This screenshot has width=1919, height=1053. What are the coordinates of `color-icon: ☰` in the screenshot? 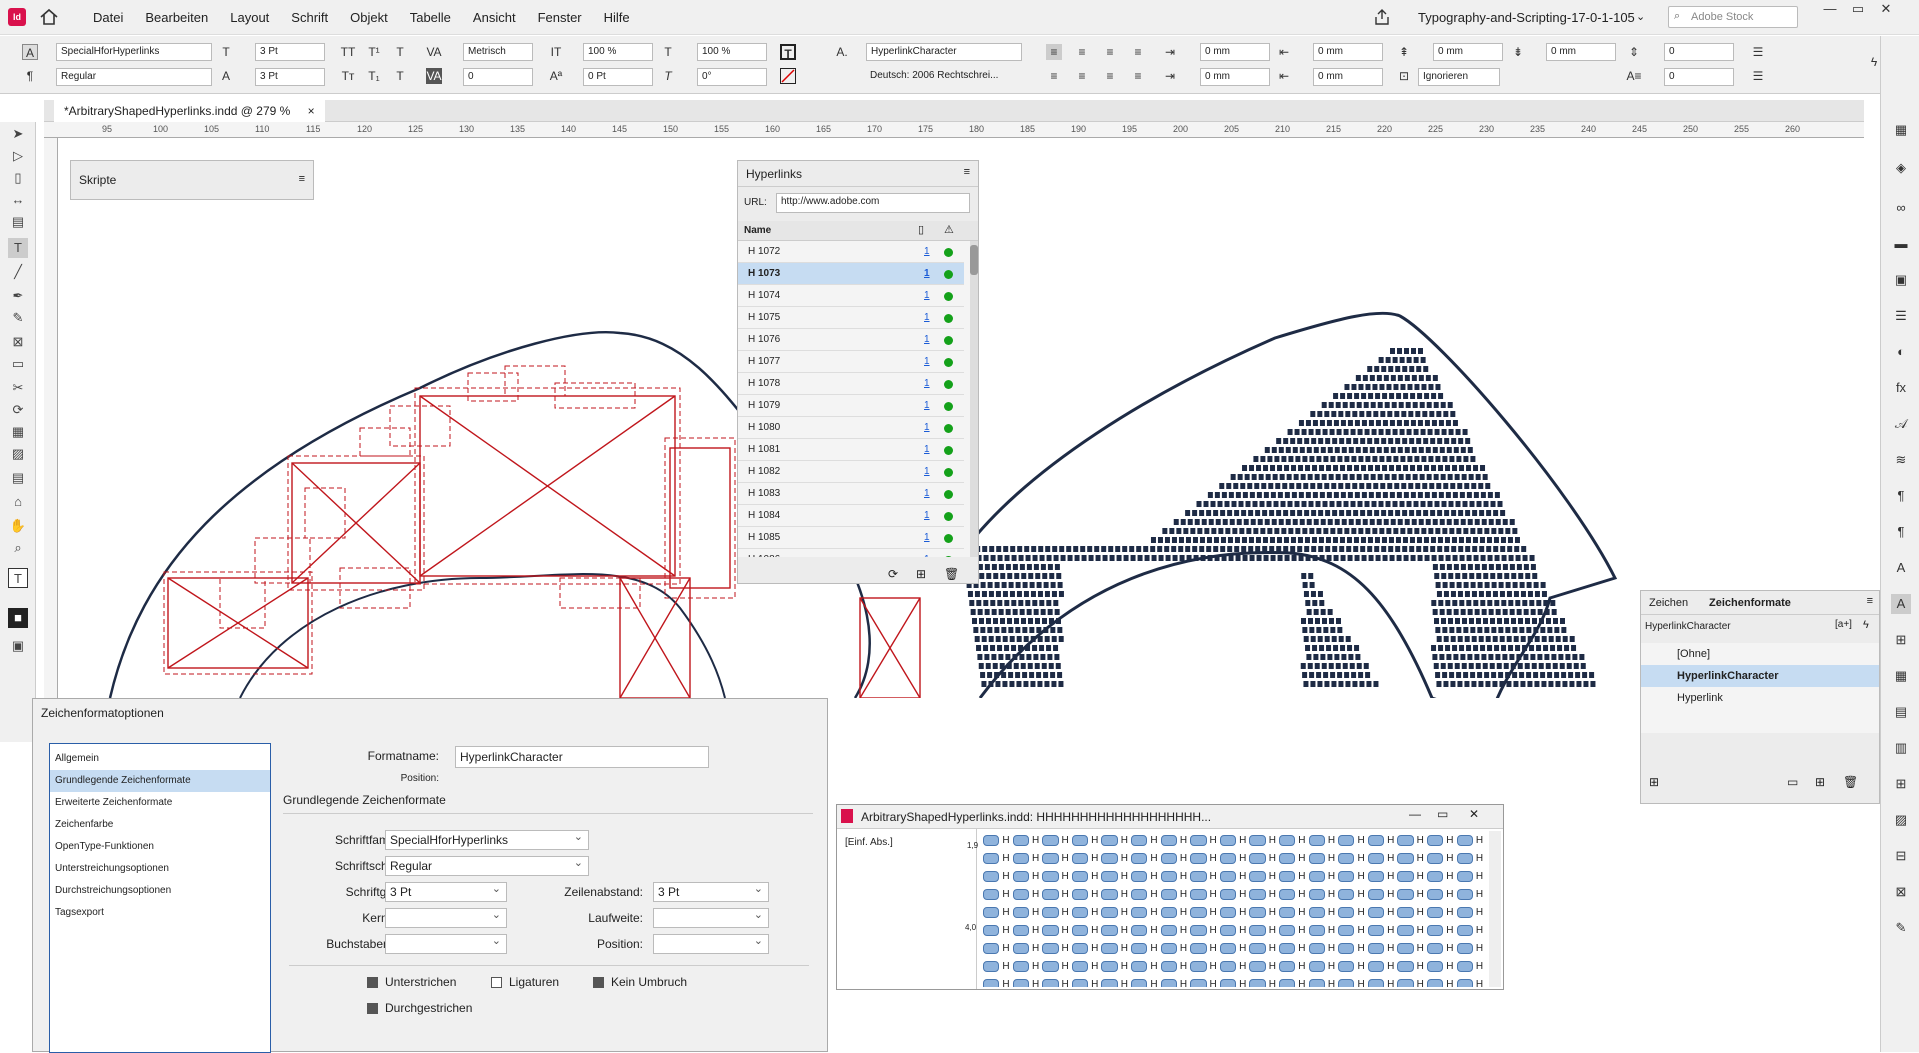 It's located at (1901, 316).